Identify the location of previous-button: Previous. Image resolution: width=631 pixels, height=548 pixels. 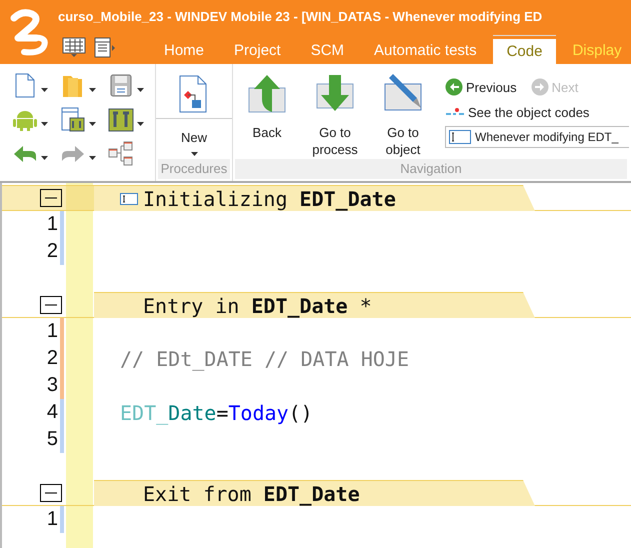
(481, 87).